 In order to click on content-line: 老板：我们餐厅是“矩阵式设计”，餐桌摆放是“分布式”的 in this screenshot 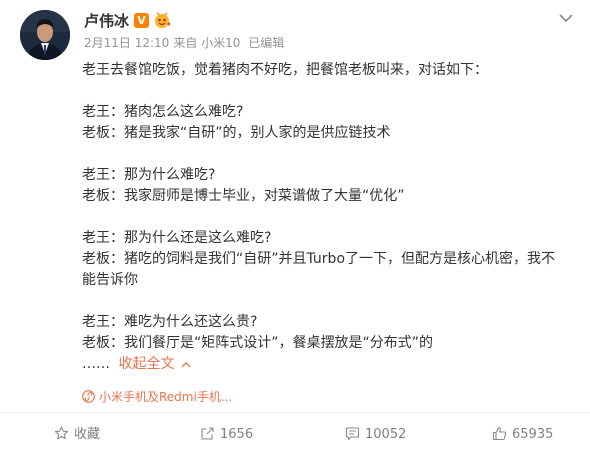, I will do `click(258, 343)`.